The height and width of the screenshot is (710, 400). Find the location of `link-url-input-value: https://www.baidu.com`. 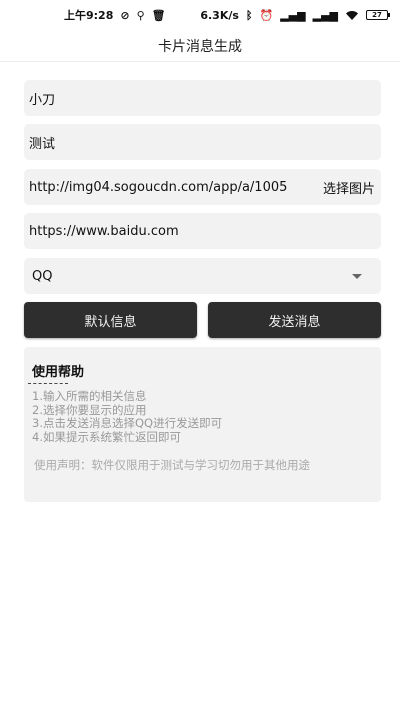

link-url-input-value: https://www.baidu.com is located at coordinates (104, 231).